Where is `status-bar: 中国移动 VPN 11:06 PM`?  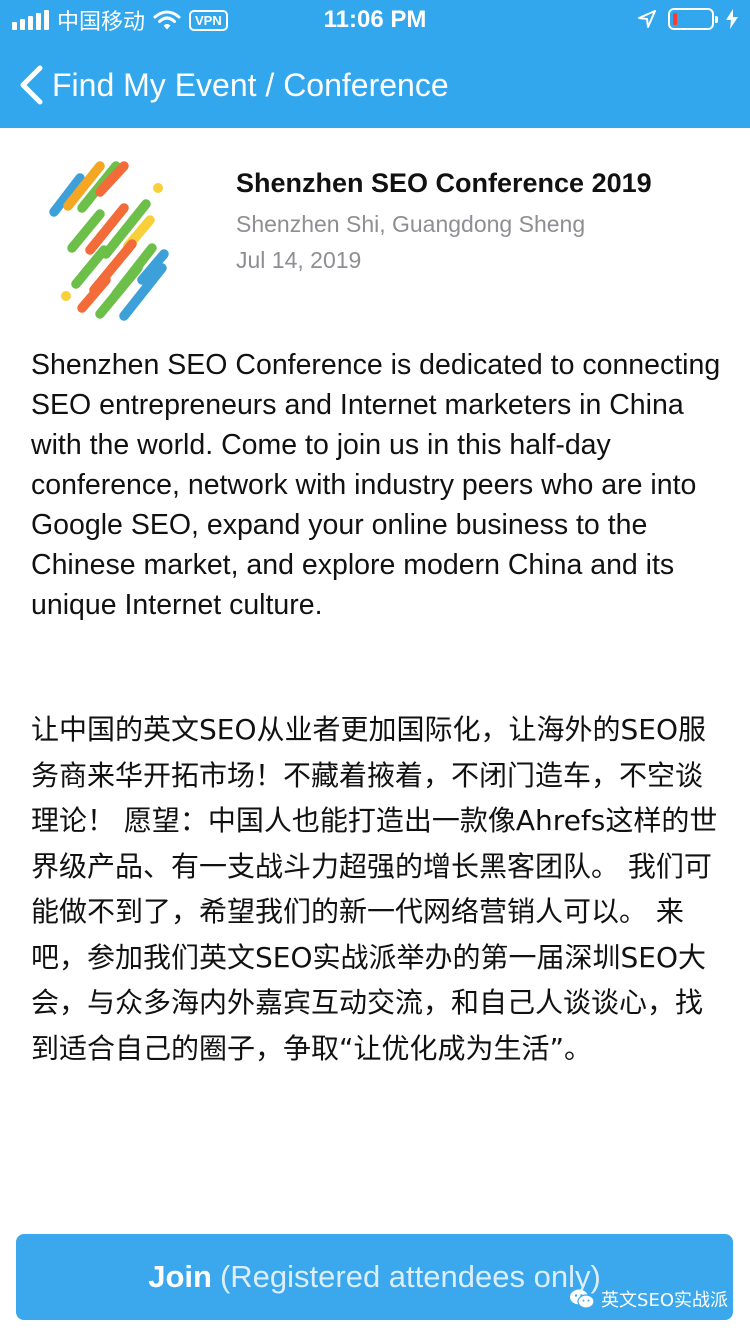 status-bar: 中国移动 VPN 11:06 PM is located at coordinates (375, 20).